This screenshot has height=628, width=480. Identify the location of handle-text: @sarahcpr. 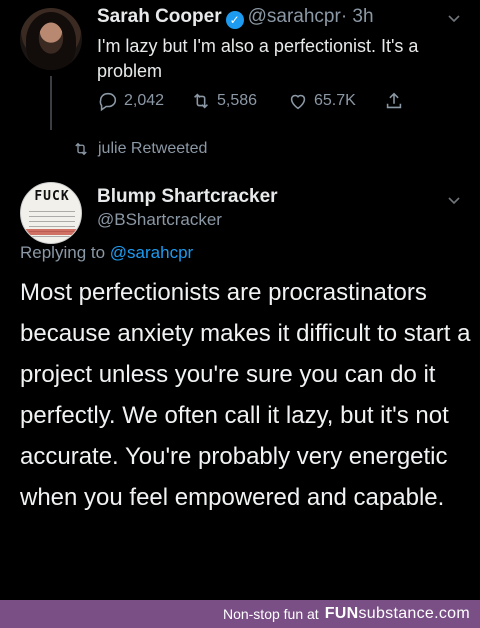
(294, 16).